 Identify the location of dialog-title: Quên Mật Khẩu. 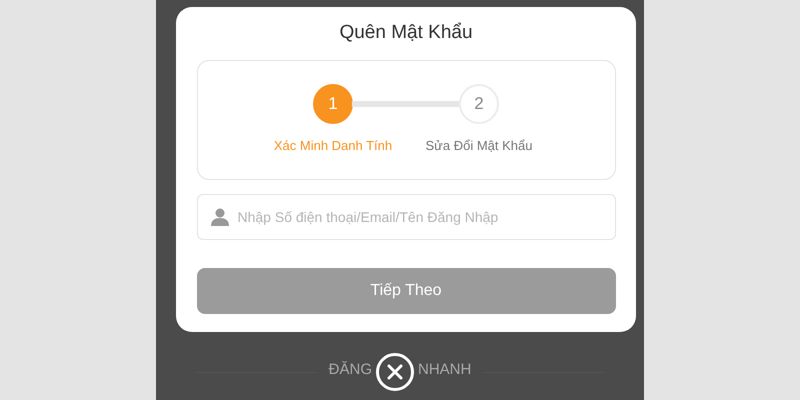
(406, 33).